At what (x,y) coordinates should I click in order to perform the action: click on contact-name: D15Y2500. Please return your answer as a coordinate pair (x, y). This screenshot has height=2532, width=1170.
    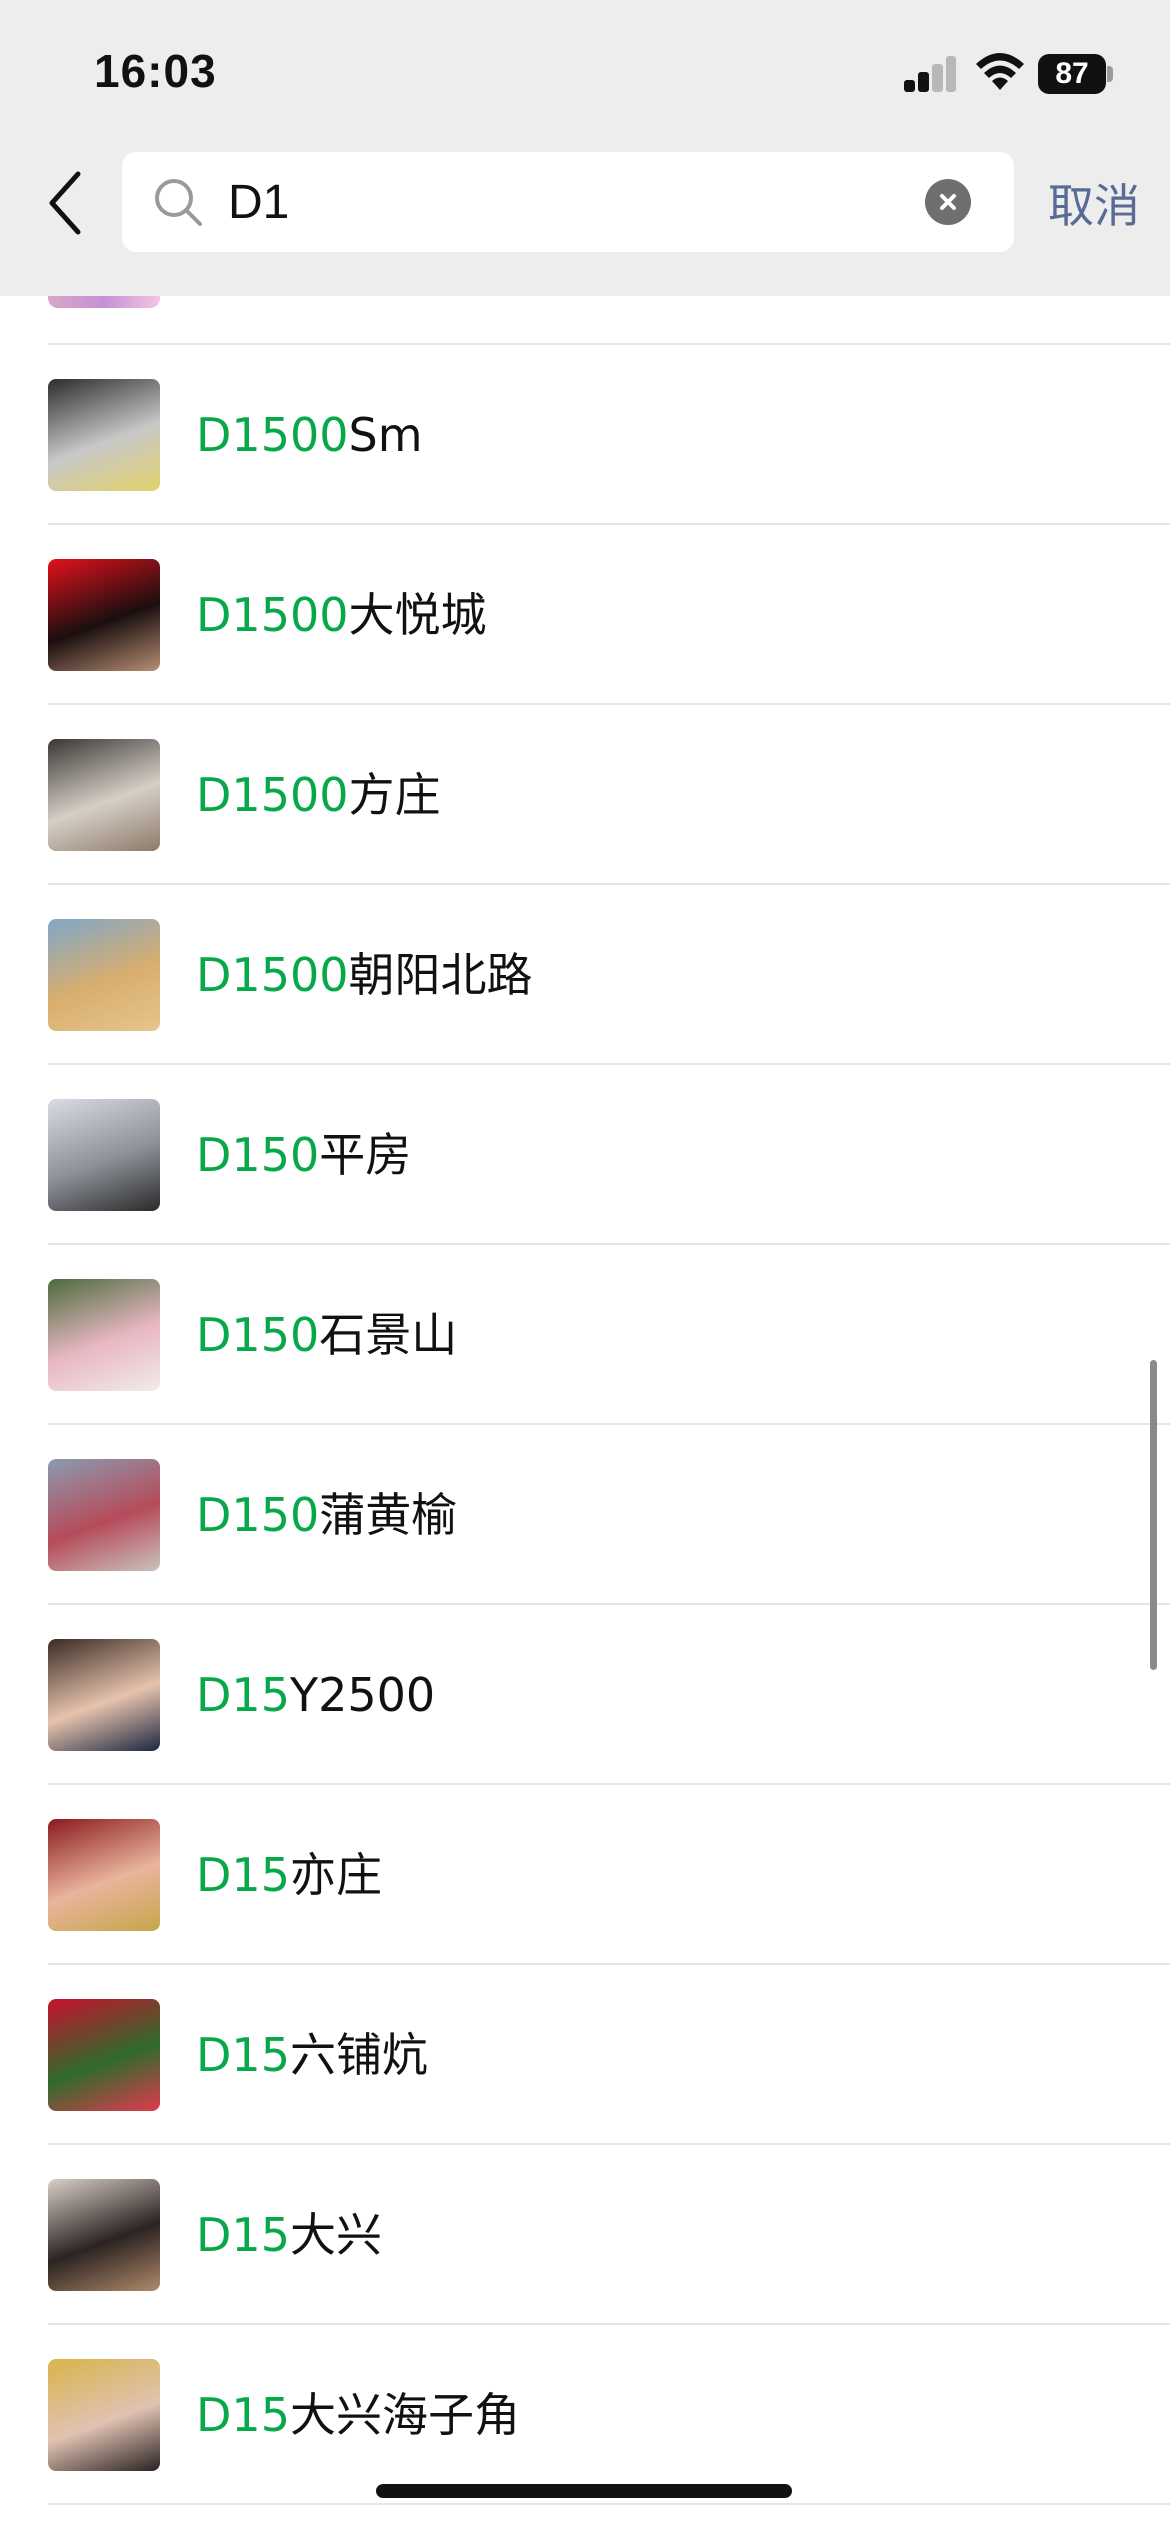
    Looking at the image, I should click on (315, 1695).